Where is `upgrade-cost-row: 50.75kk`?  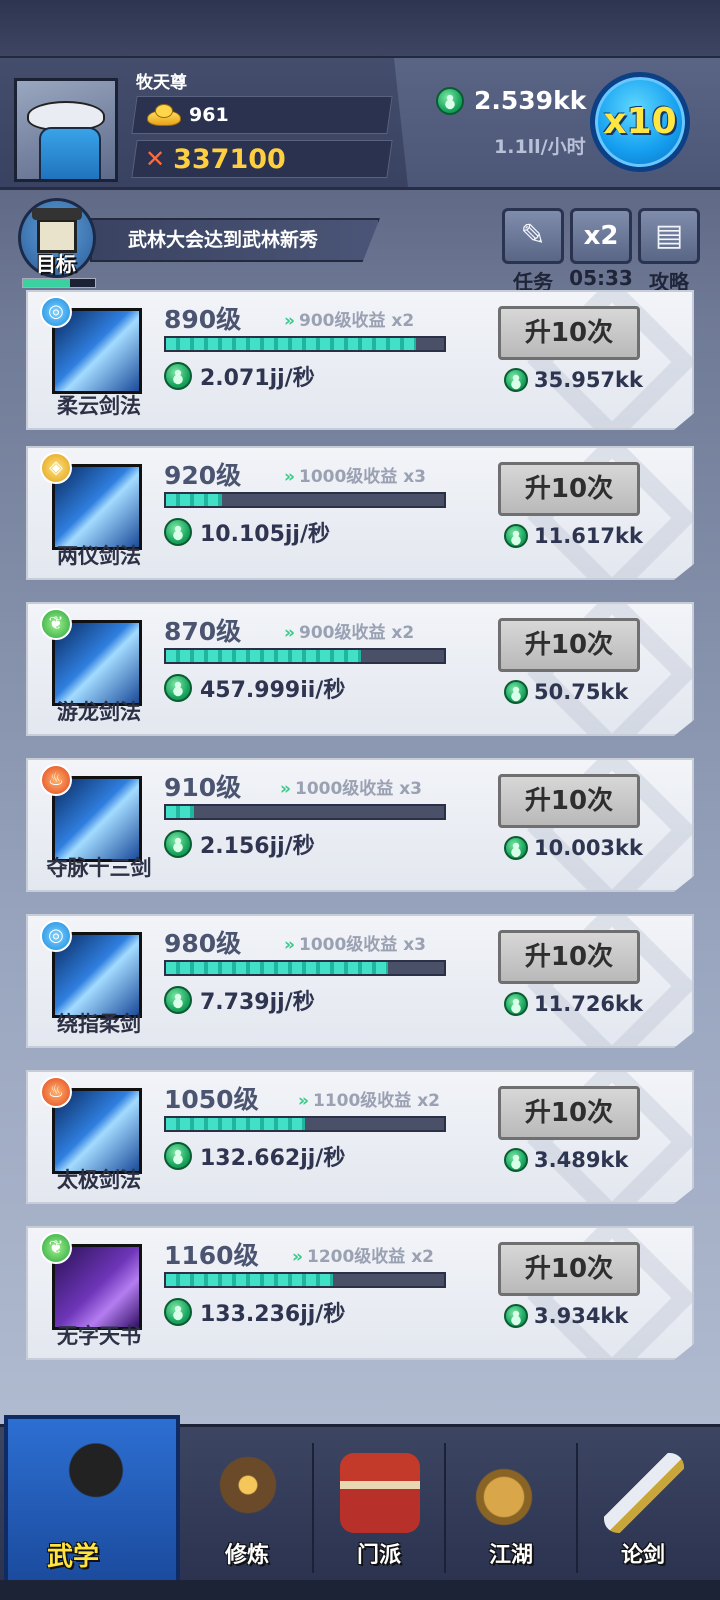
upgrade-cost-row: 50.75kk is located at coordinates (566, 692).